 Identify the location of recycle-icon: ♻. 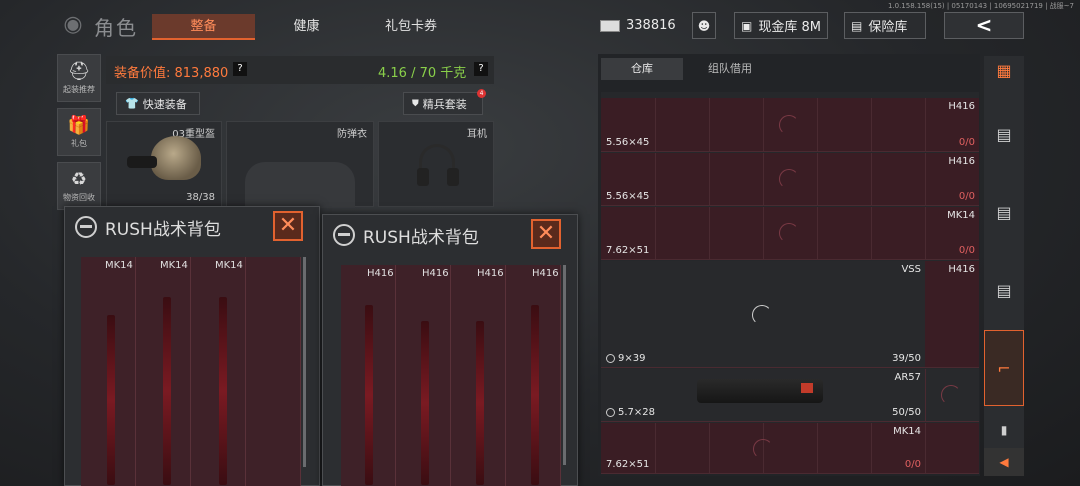
(79, 179).